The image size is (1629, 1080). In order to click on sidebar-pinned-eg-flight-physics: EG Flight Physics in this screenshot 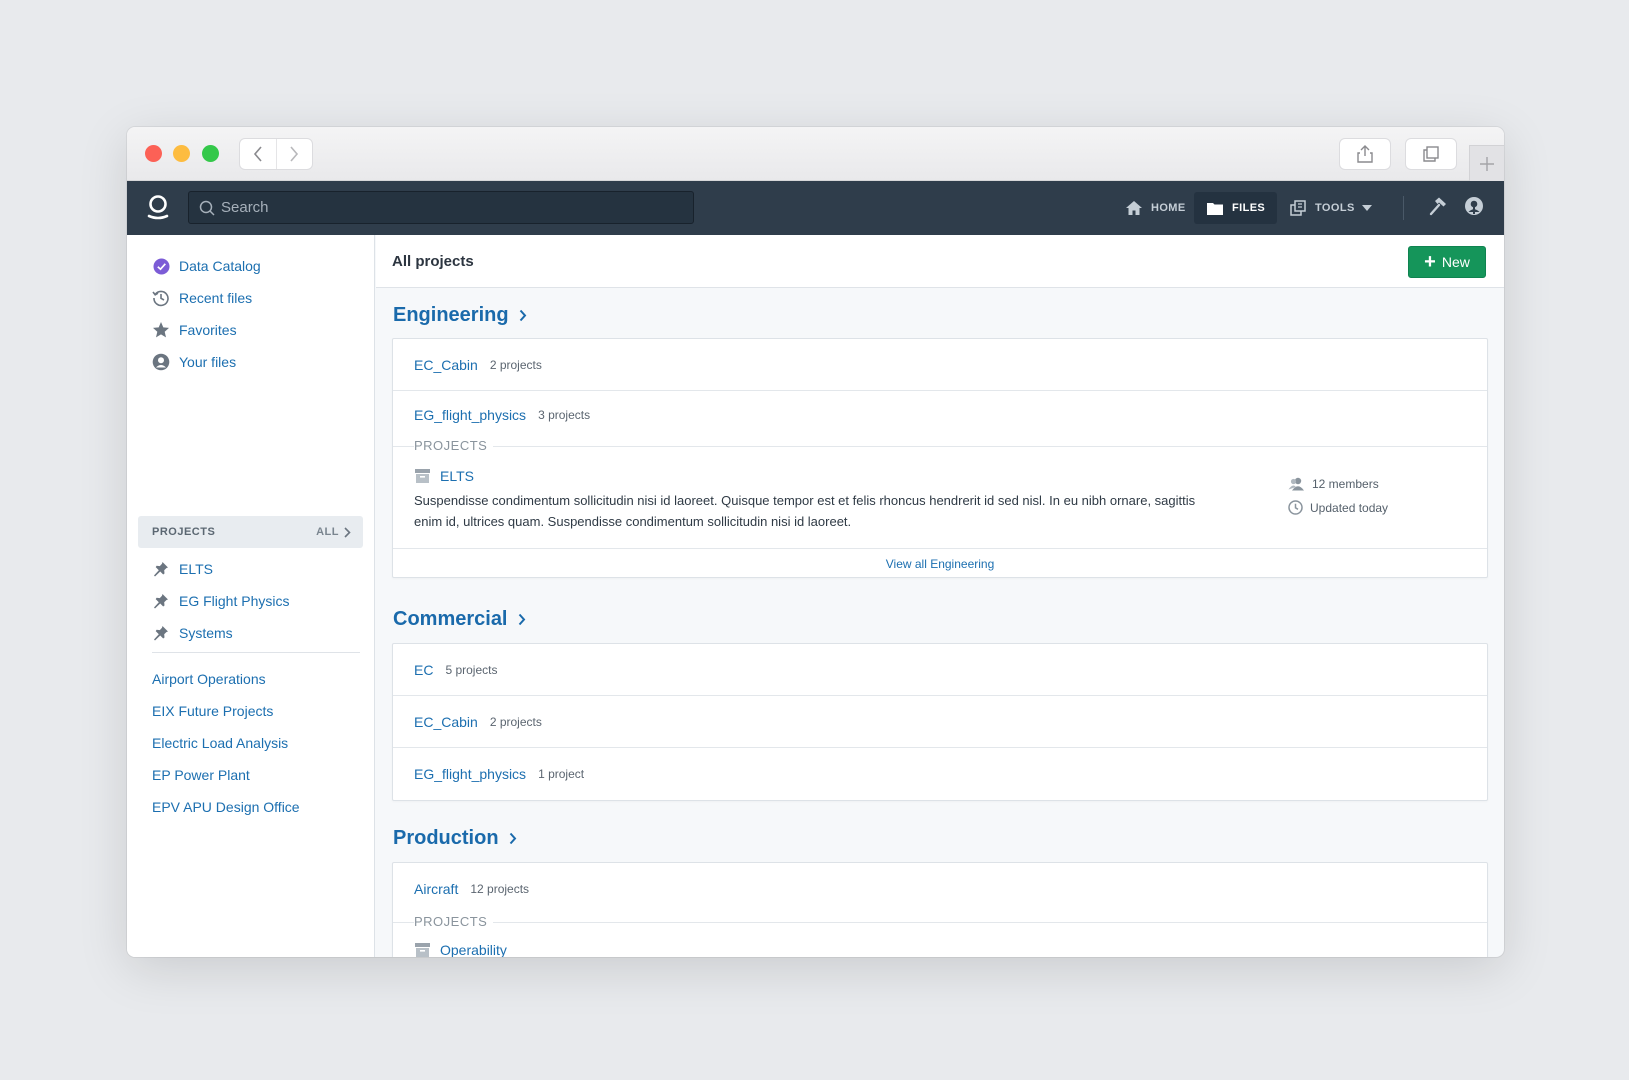, I will do `click(220, 601)`.